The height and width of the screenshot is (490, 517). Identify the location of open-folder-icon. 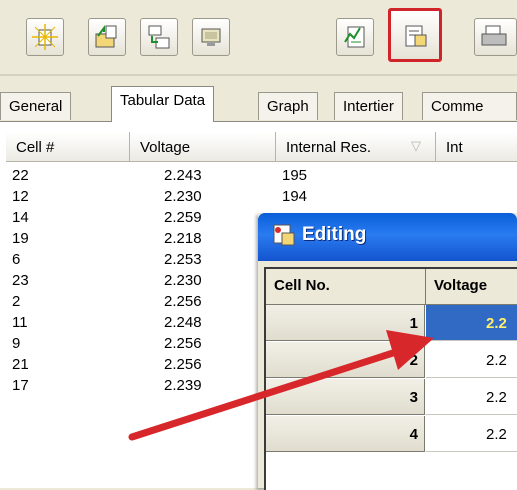
(106, 36).